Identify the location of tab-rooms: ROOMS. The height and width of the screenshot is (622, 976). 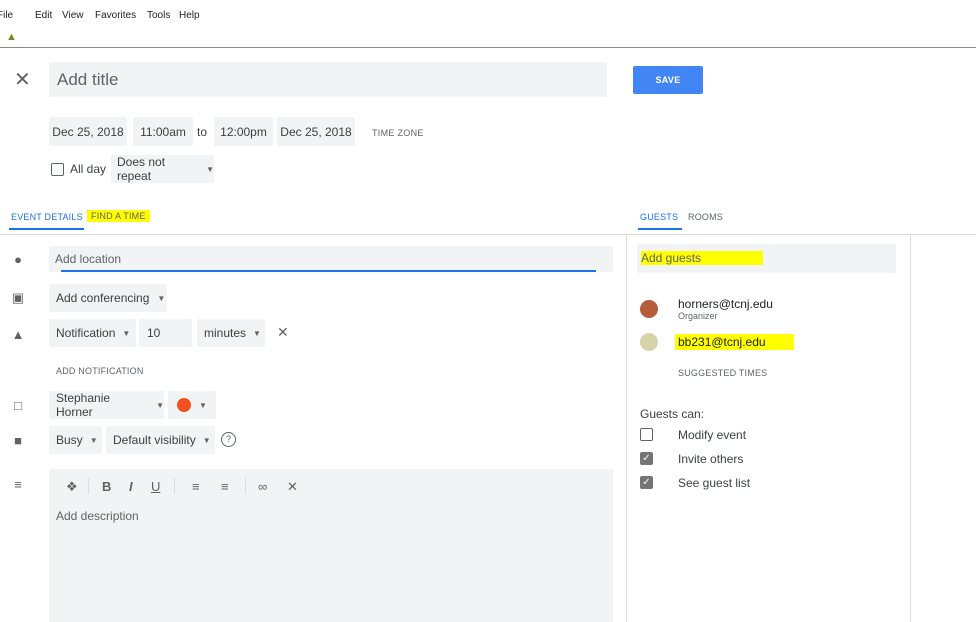
(705, 217).